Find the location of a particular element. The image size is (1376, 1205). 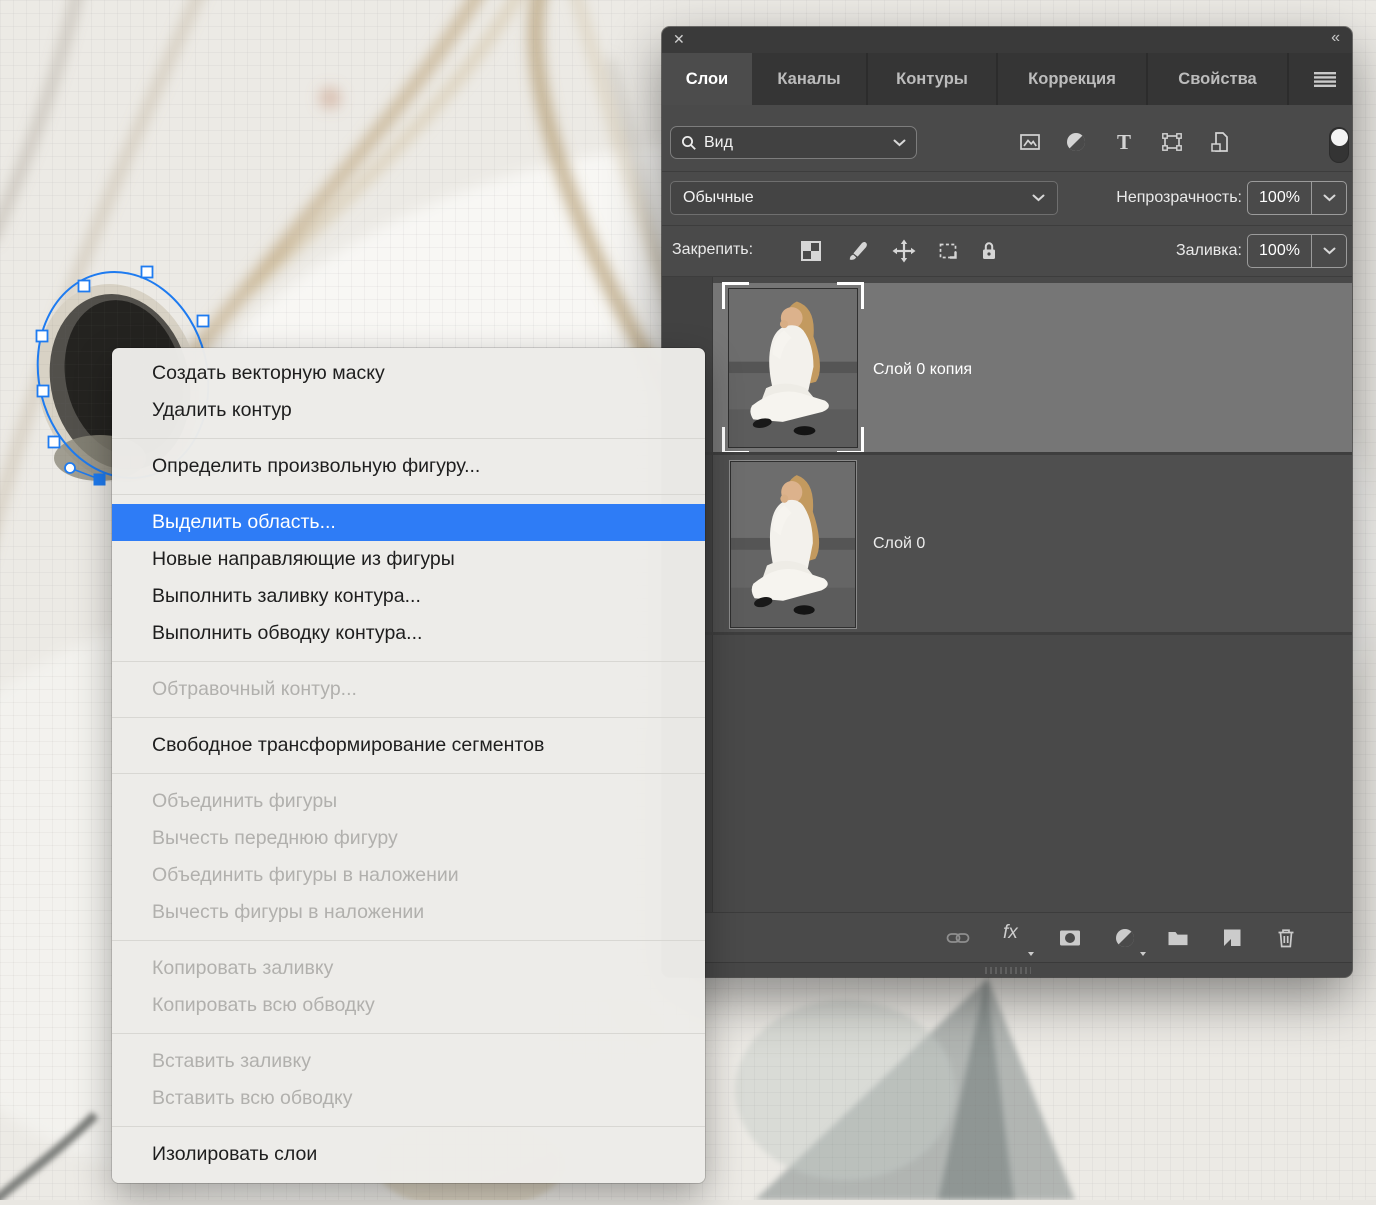

menu-item-disabled: Копировать всю обводку is located at coordinates (263, 1005).